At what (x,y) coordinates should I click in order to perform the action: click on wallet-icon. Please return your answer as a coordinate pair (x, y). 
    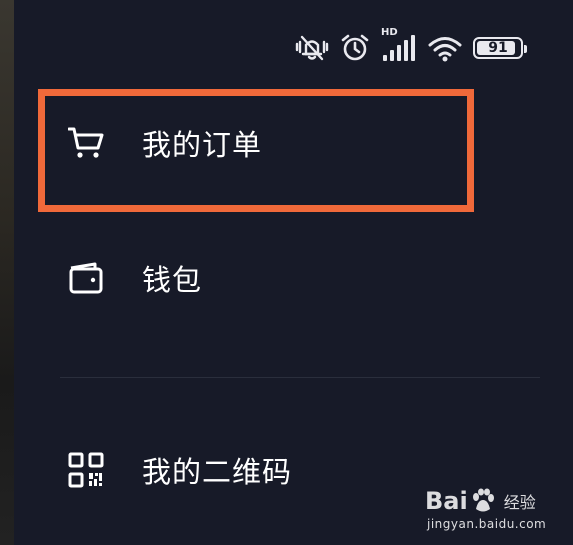
    Looking at the image, I should click on (86, 278).